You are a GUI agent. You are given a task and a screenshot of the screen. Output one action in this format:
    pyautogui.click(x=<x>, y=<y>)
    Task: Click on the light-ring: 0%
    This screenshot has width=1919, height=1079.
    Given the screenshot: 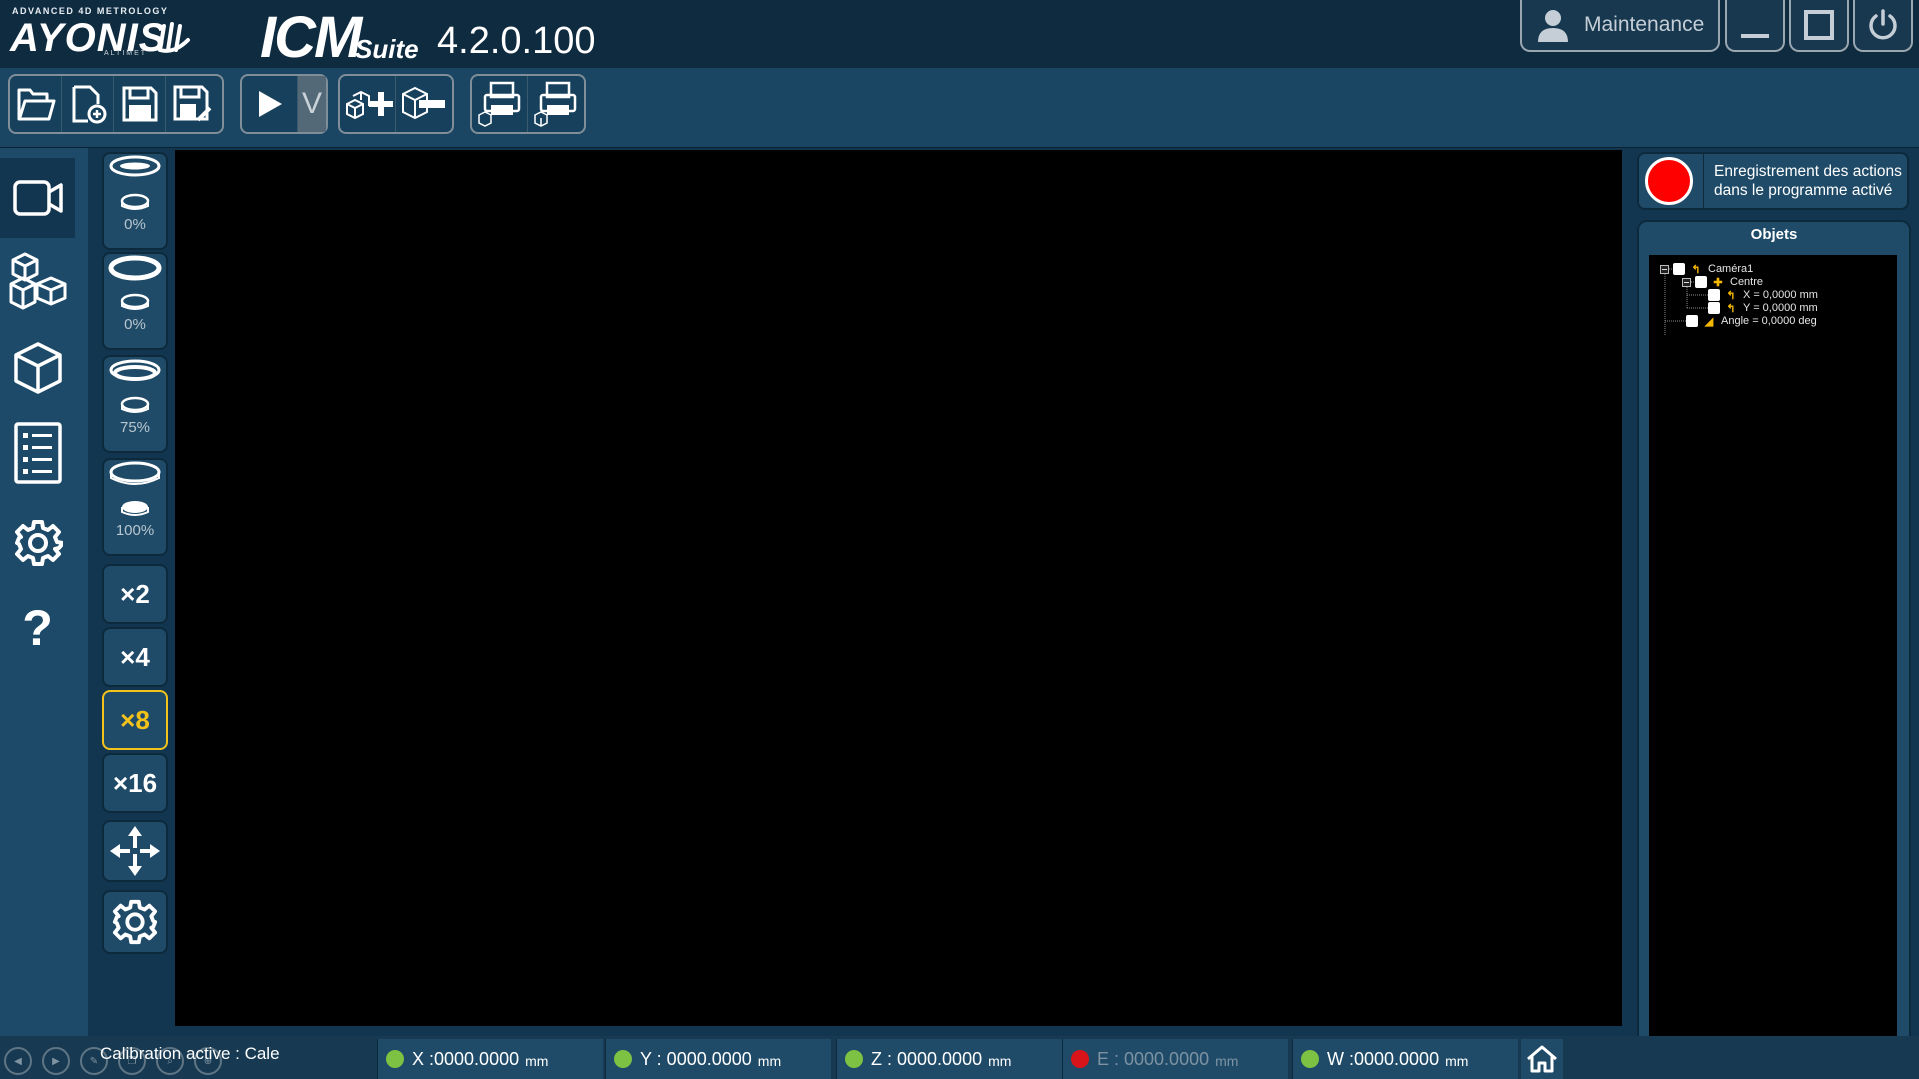 What is the action you would take?
    pyautogui.click(x=135, y=301)
    